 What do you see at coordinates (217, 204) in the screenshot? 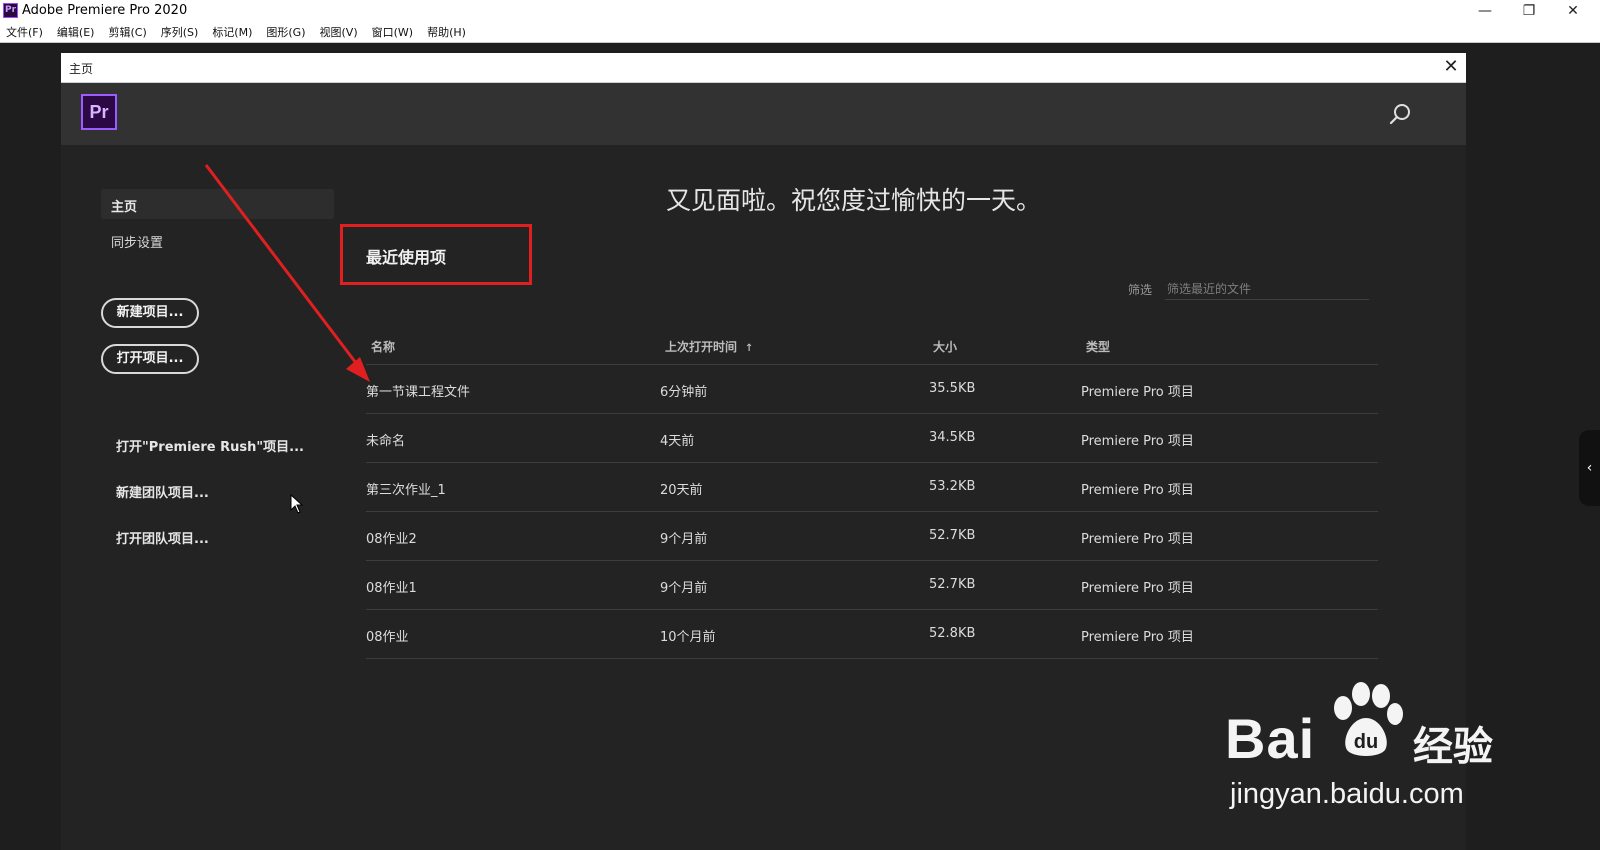
I see `sidebar-item-home: 主页` at bounding box center [217, 204].